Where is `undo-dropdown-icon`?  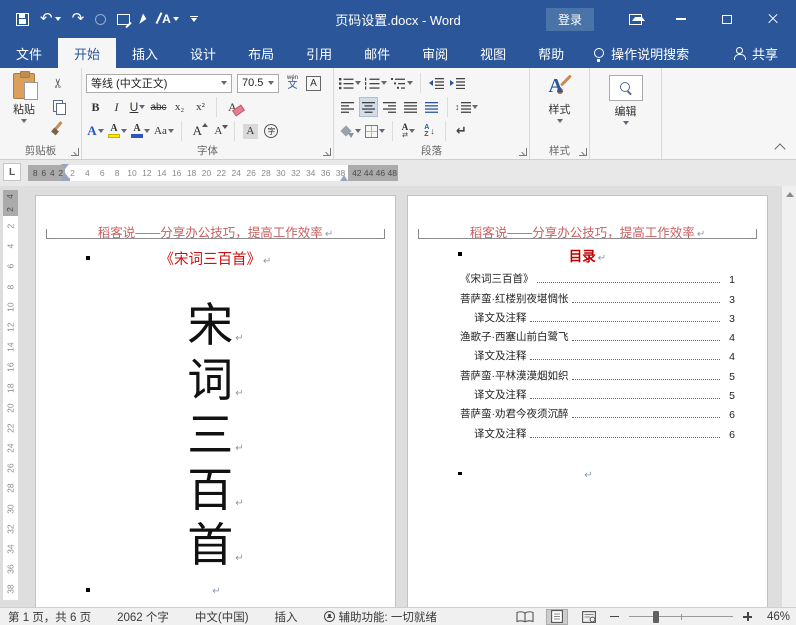 undo-dropdown-icon is located at coordinates (57, 19).